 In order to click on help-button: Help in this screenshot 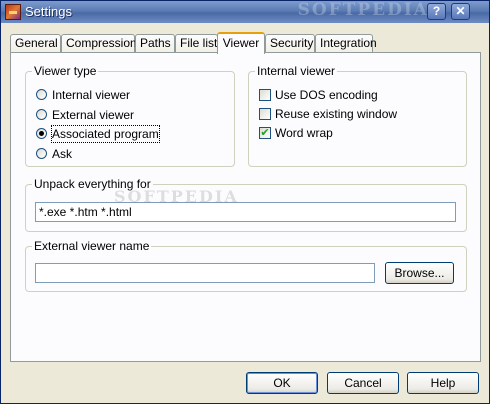, I will do `click(443, 383)`.